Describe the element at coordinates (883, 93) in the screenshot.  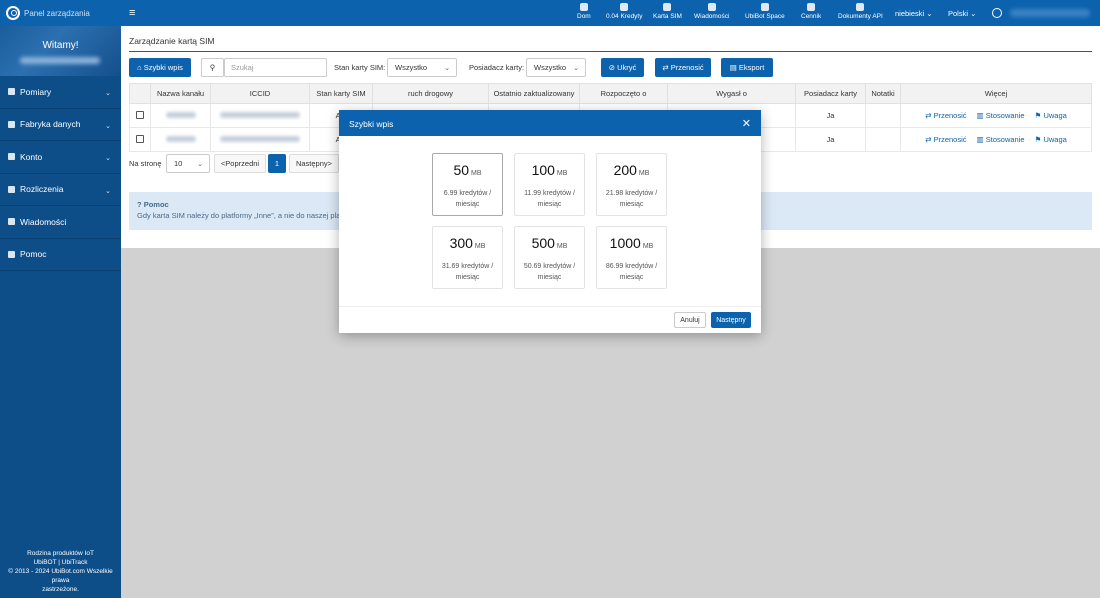
I see `col-notes: Notatki` at that location.